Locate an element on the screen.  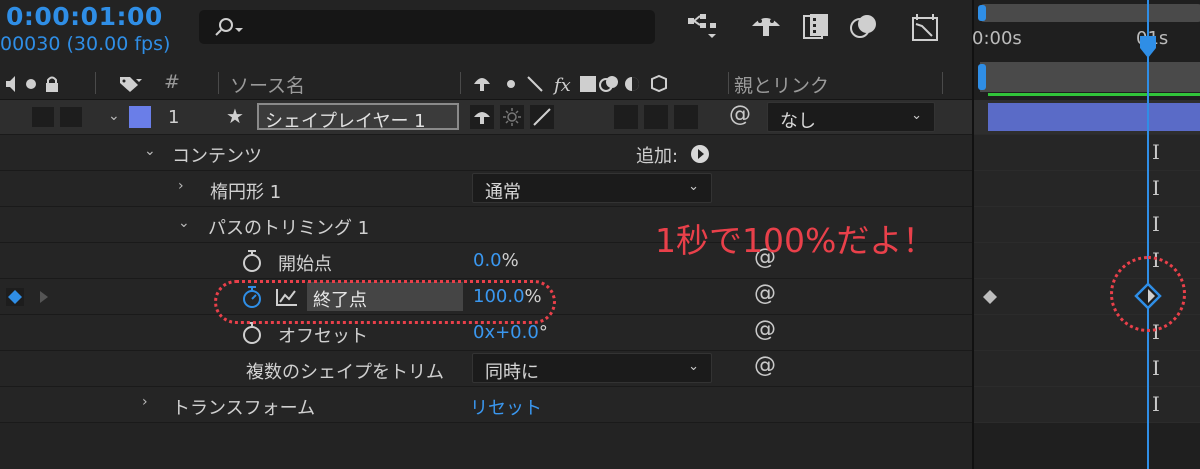
render-bar is located at coordinates (1094, 94).